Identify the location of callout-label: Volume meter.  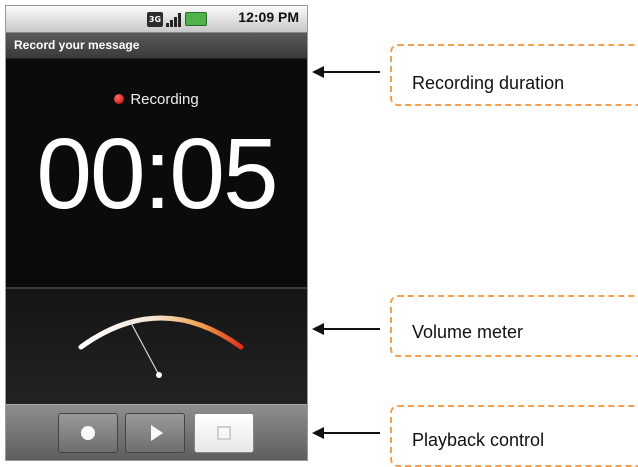
(468, 332).